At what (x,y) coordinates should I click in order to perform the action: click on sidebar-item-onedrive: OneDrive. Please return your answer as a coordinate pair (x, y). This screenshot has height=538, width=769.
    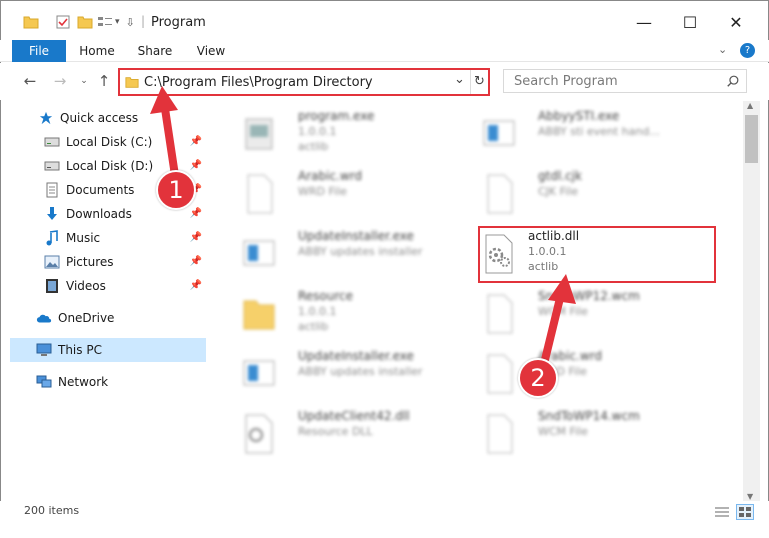
    Looking at the image, I should click on (108, 318).